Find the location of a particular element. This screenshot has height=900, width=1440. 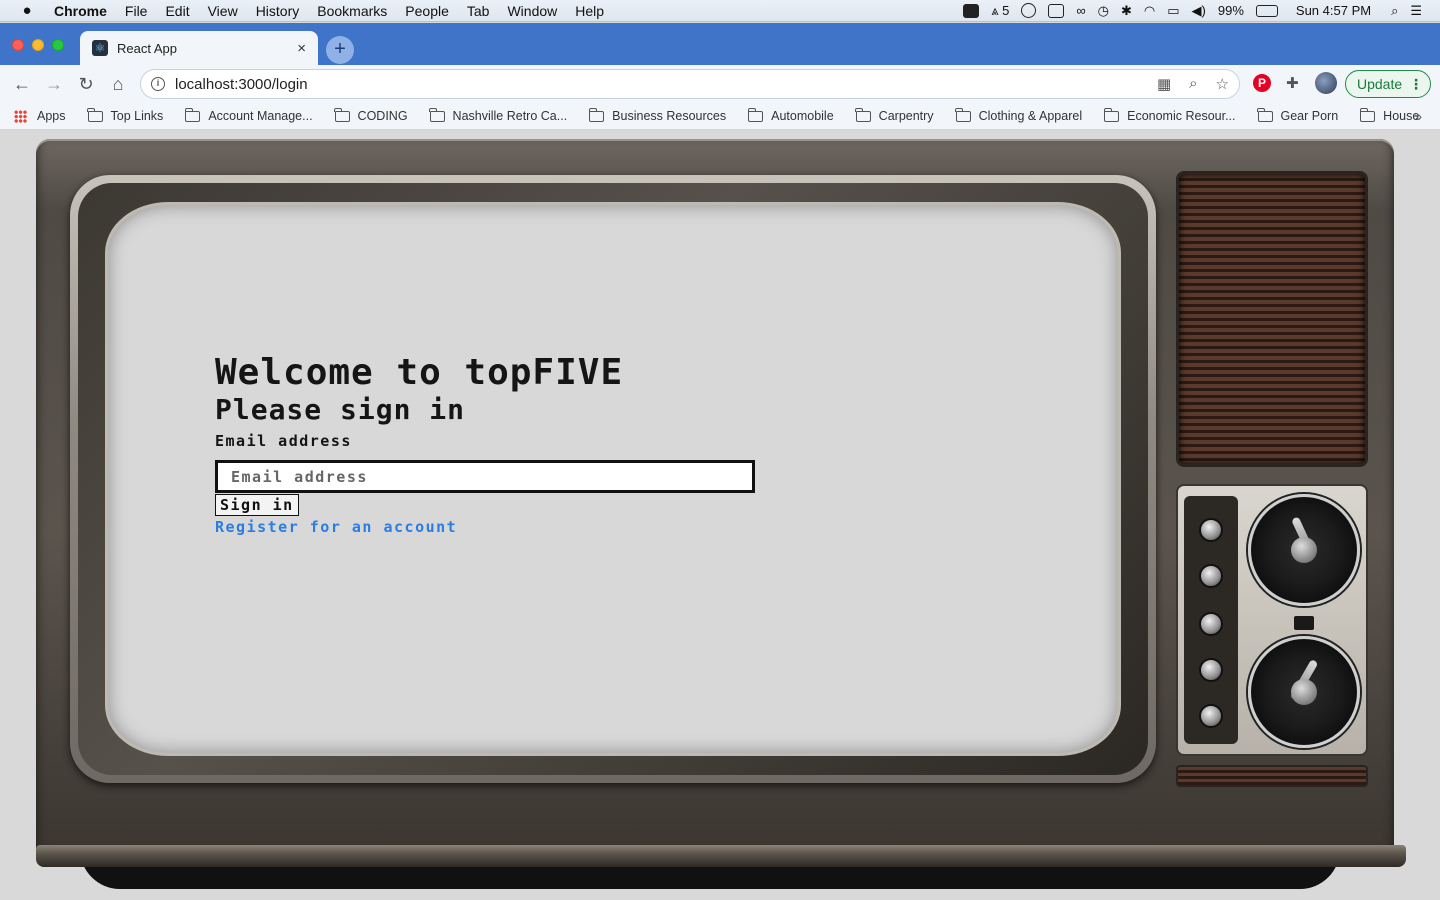

email-field is located at coordinates (485, 476).